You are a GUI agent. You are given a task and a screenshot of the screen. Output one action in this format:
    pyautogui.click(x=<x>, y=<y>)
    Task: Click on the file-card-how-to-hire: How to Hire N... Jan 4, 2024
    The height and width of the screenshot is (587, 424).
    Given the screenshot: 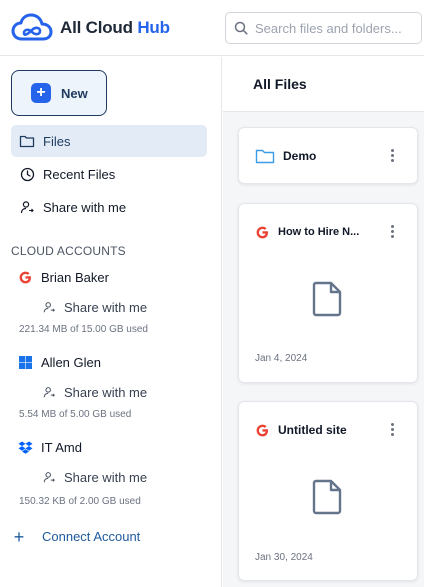 What is the action you would take?
    pyautogui.click(x=328, y=293)
    